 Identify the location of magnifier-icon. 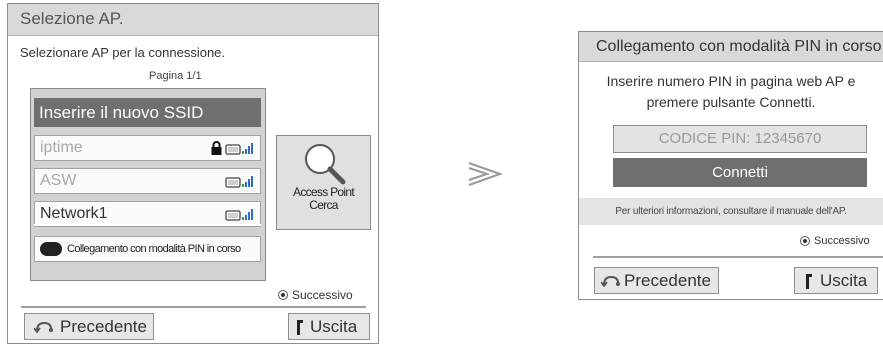
(325, 164).